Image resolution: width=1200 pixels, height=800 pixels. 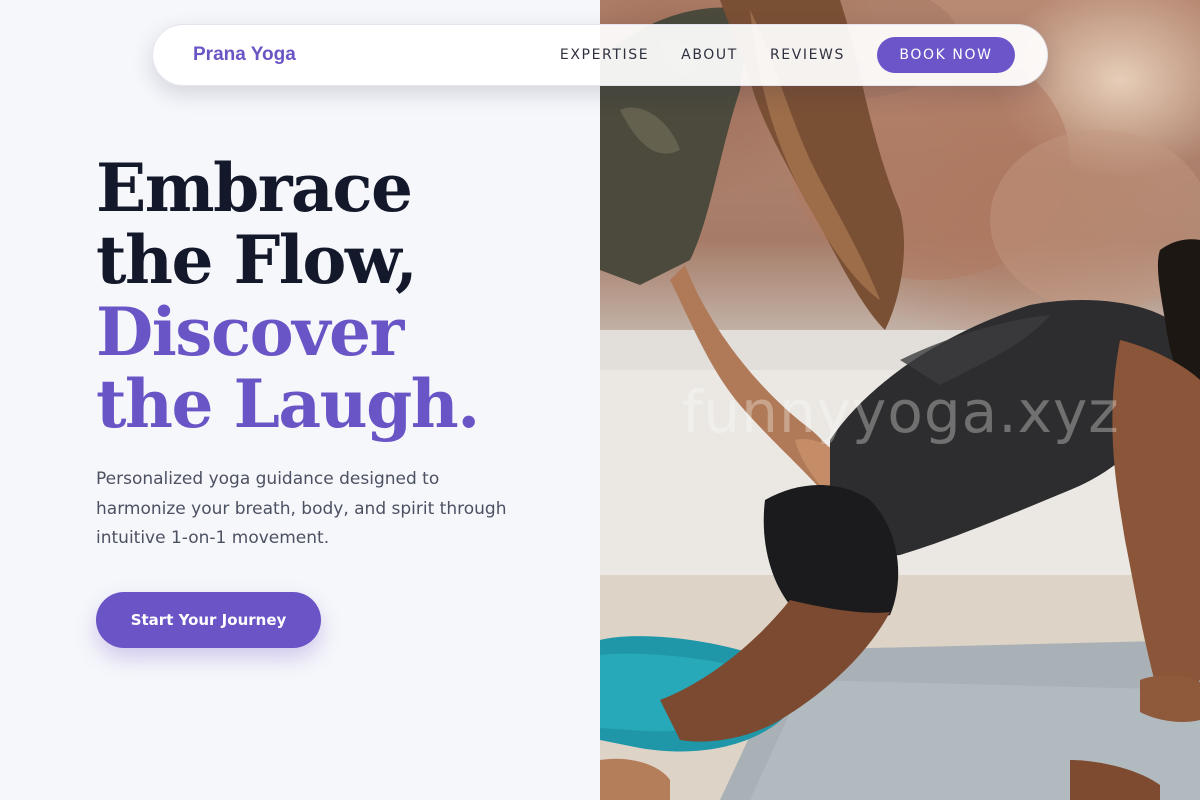 I want to click on watermark-text: funnyyoga.xyz, so click(x=901, y=412).